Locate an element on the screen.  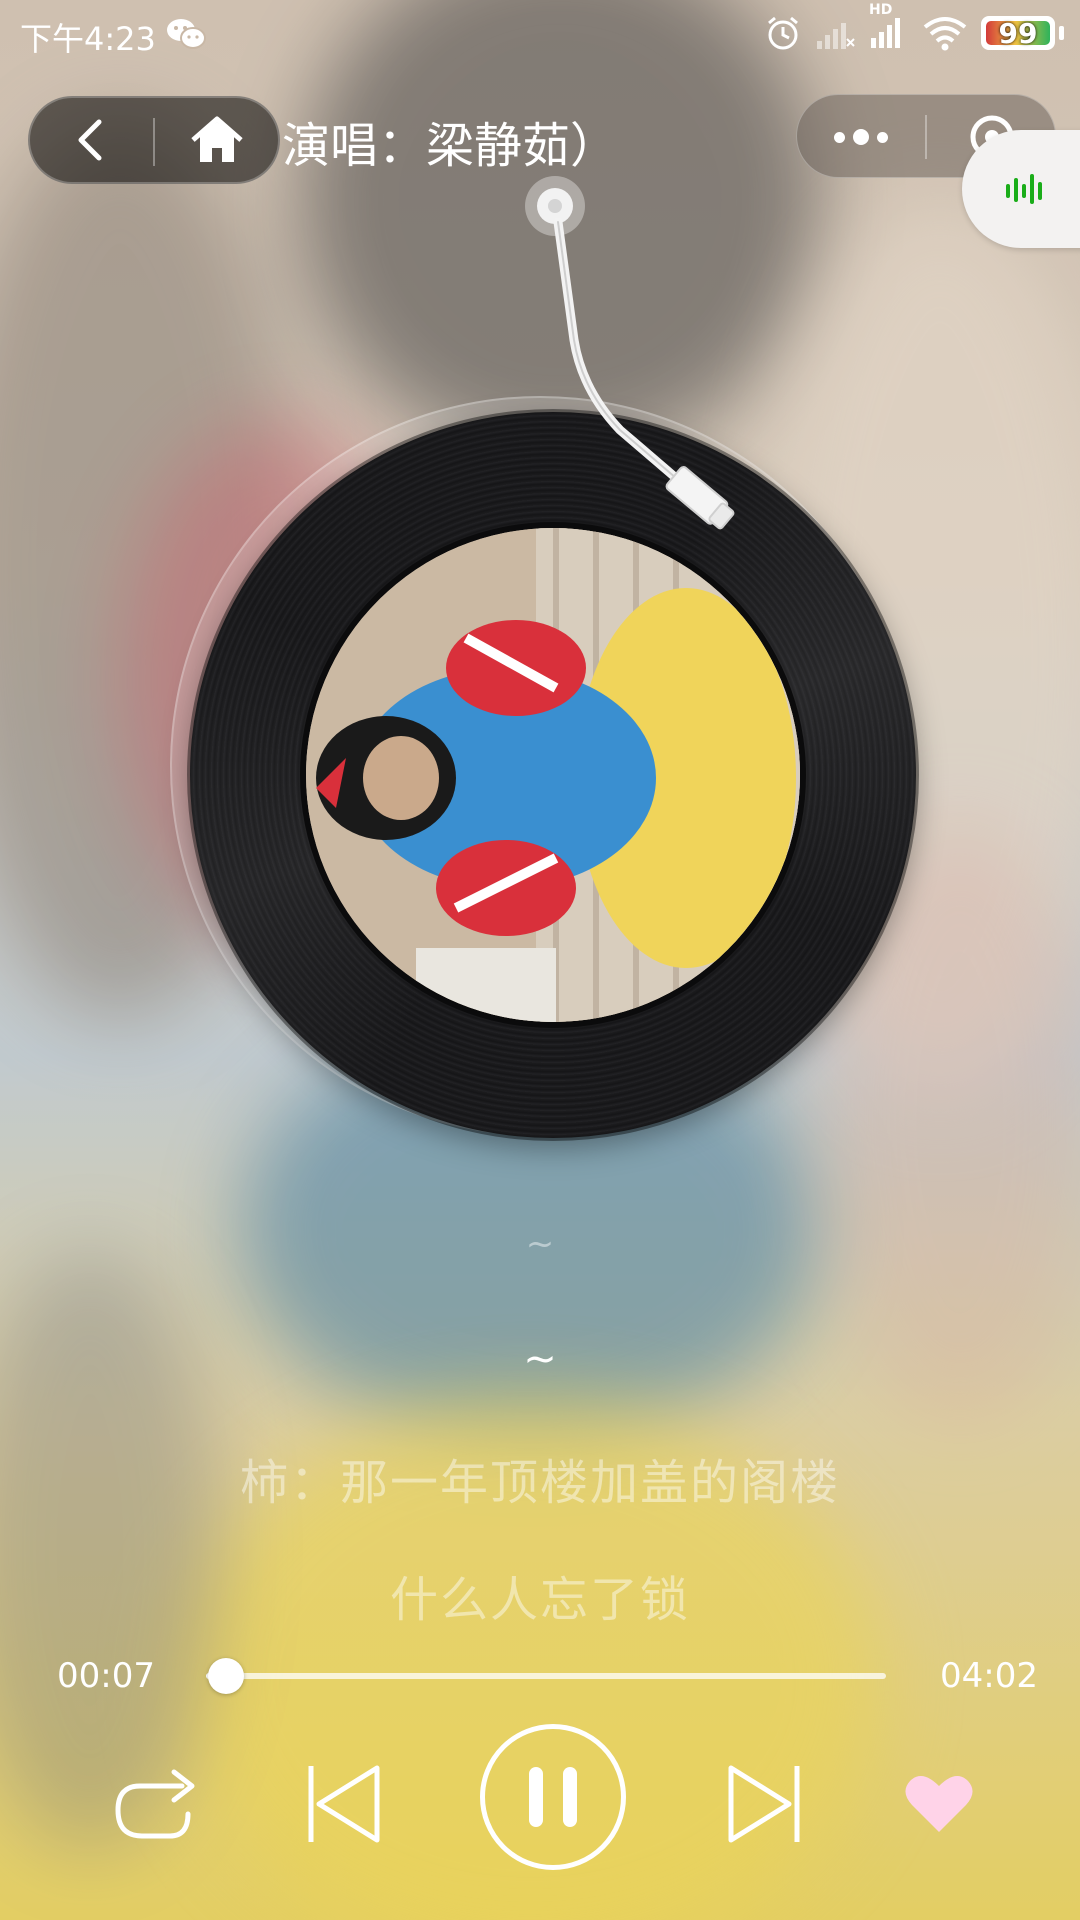
skip-previous-icon is located at coordinates (344, 1804).